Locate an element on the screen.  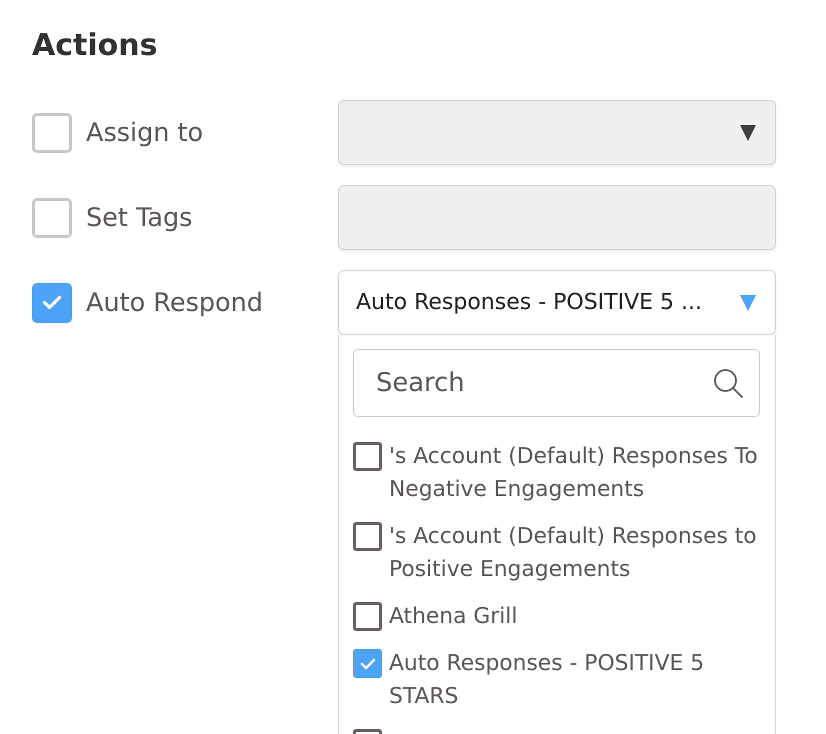
search-icon is located at coordinates (728, 383).